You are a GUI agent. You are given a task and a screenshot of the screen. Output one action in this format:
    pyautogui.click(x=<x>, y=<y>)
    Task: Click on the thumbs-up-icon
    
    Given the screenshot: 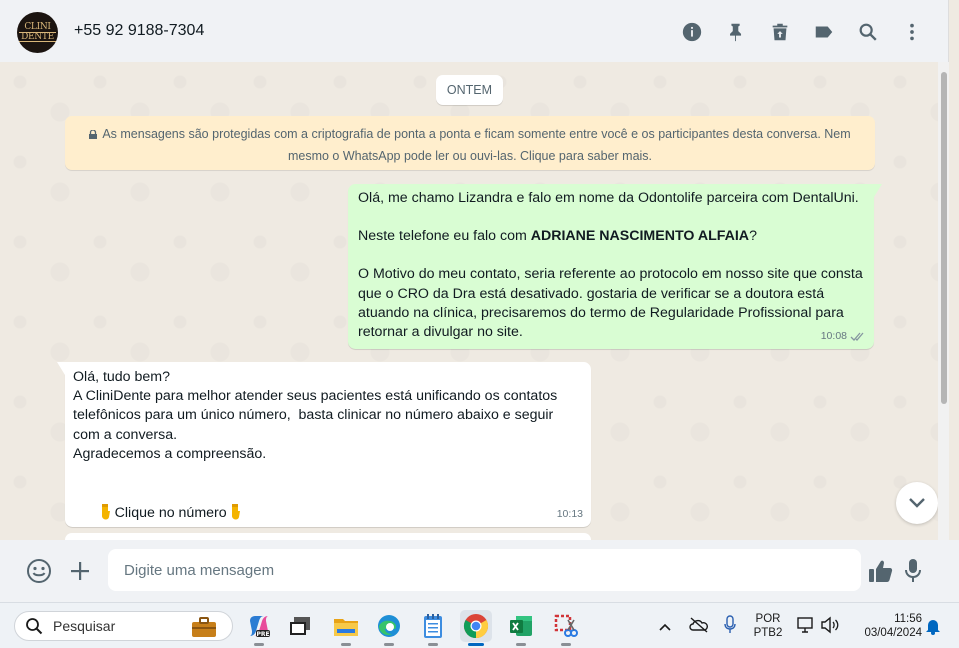 What is the action you would take?
    pyautogui.click(x=881, y=571)
    